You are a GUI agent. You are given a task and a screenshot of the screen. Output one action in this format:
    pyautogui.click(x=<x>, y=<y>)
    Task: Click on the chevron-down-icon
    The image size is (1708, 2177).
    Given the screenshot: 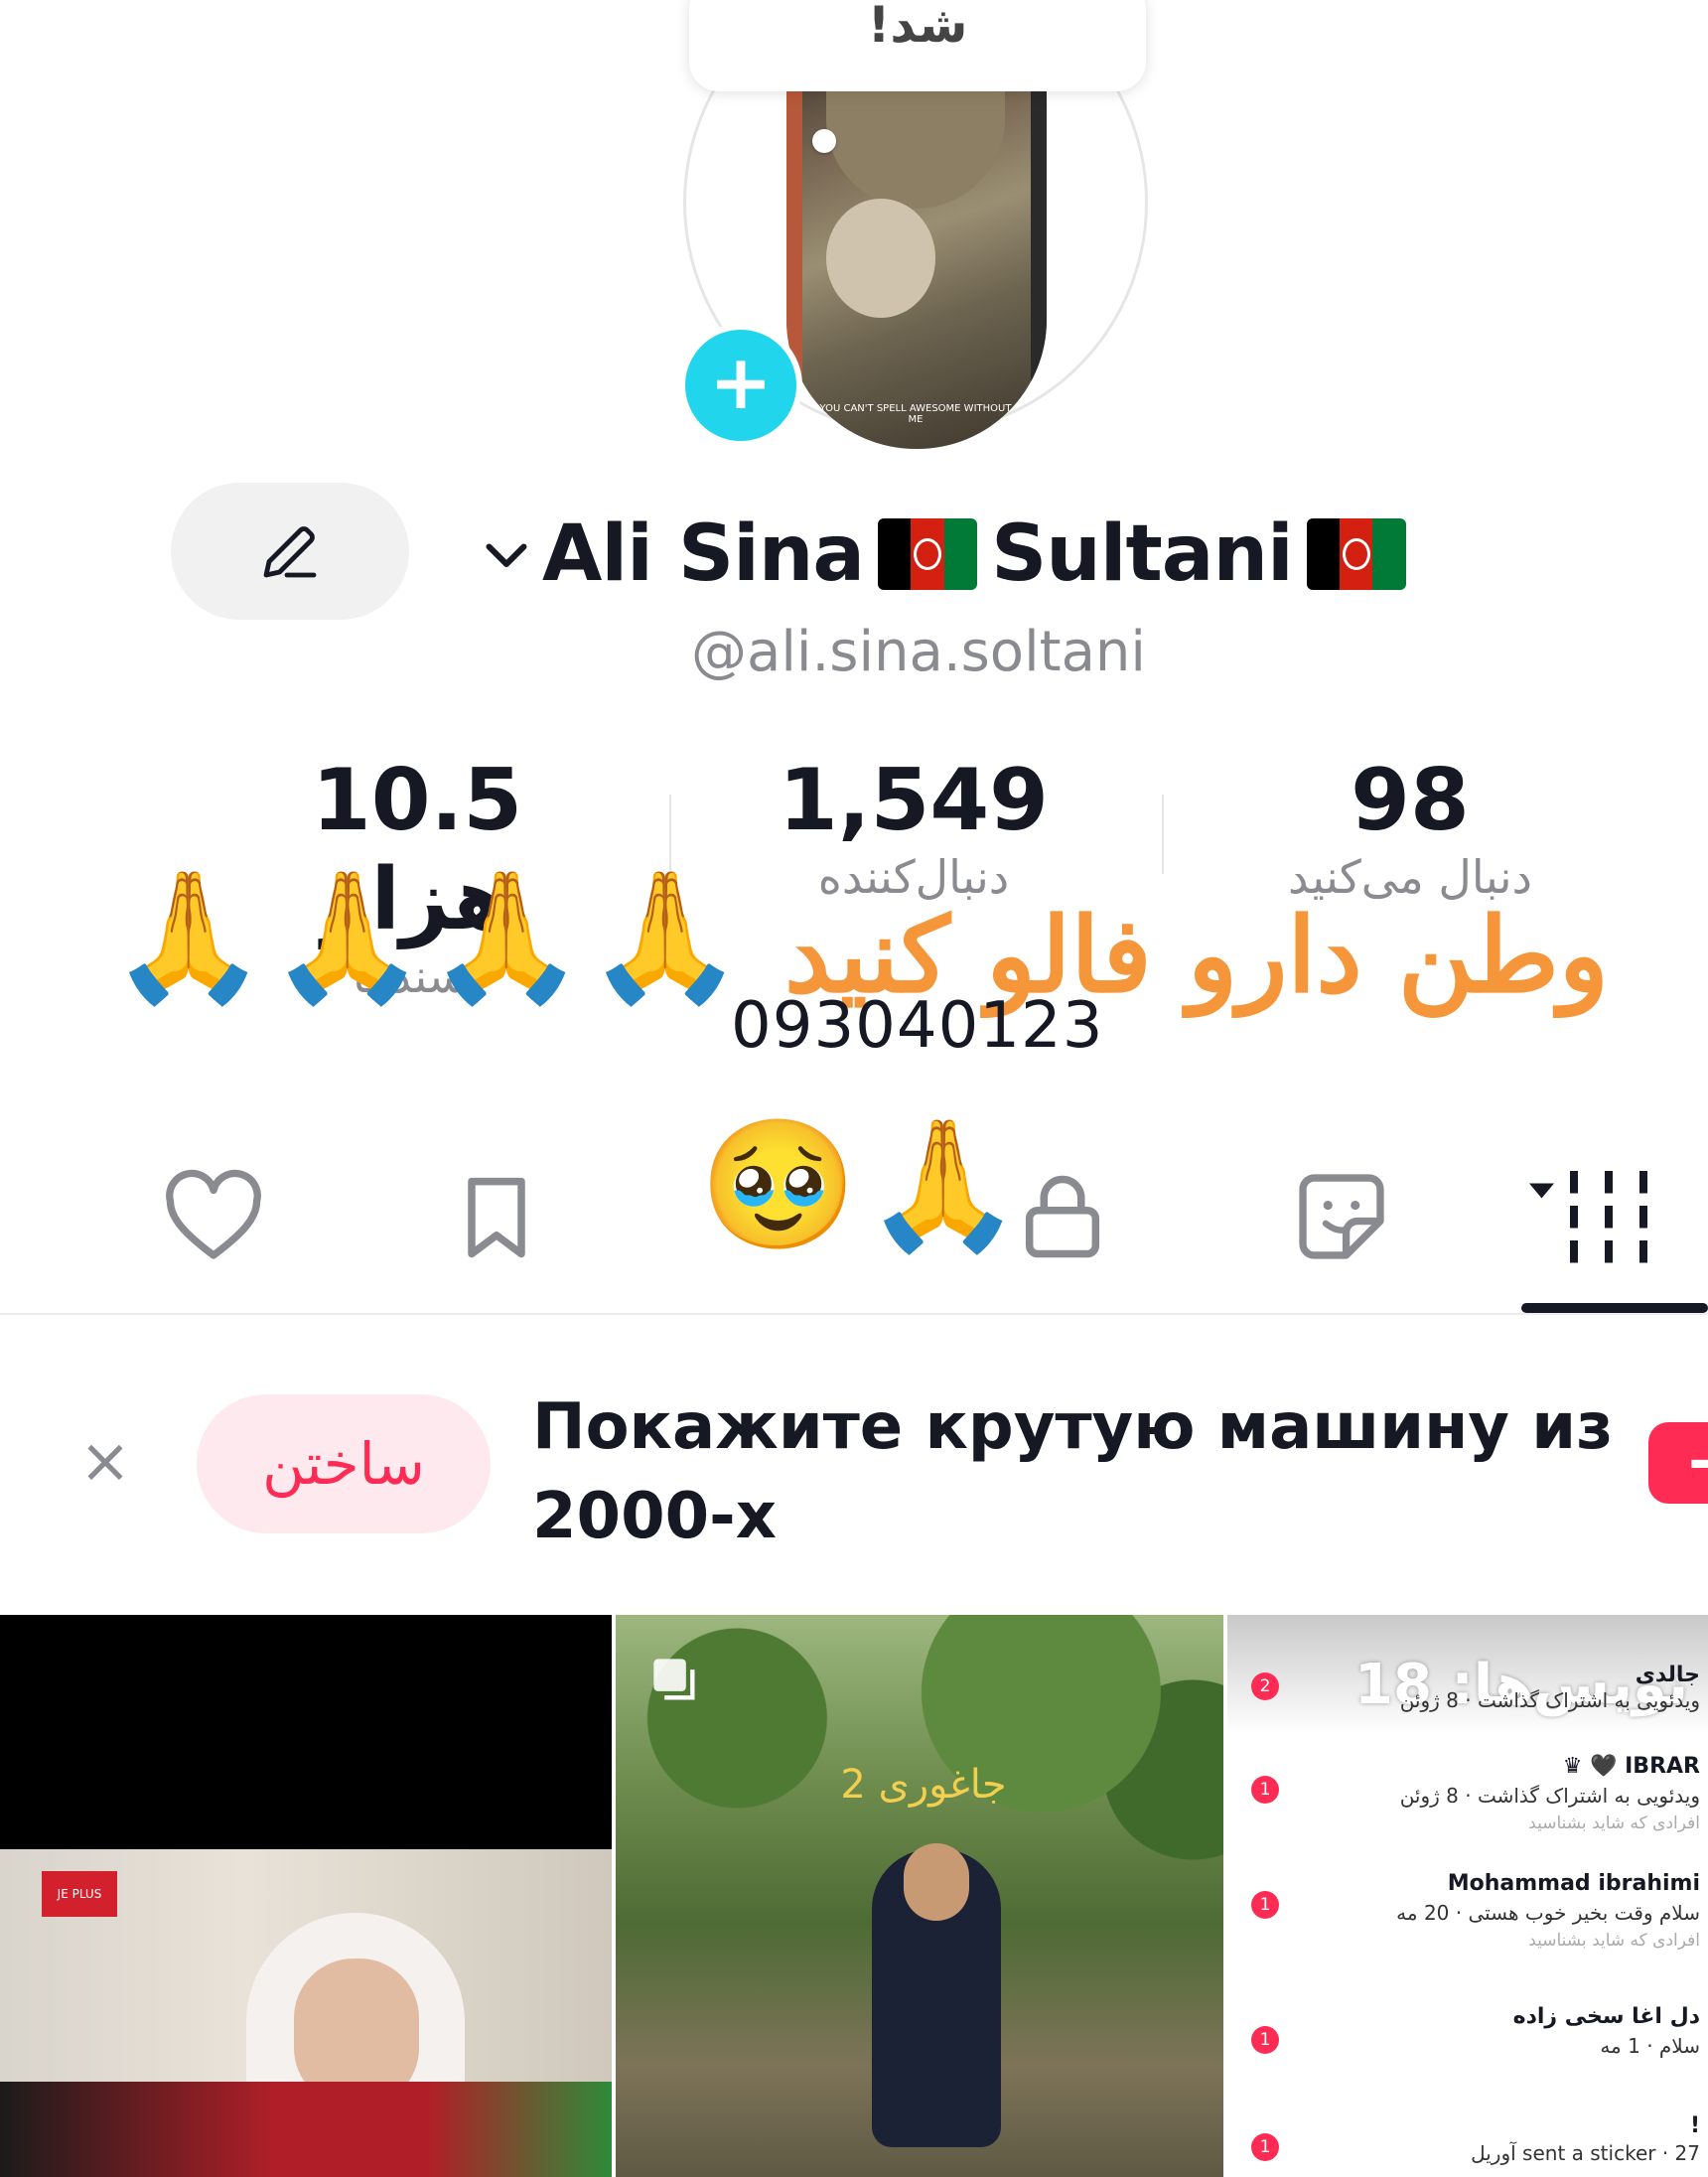 What is the action you would take?
    pyautogui.click(x=506, y=554)
    